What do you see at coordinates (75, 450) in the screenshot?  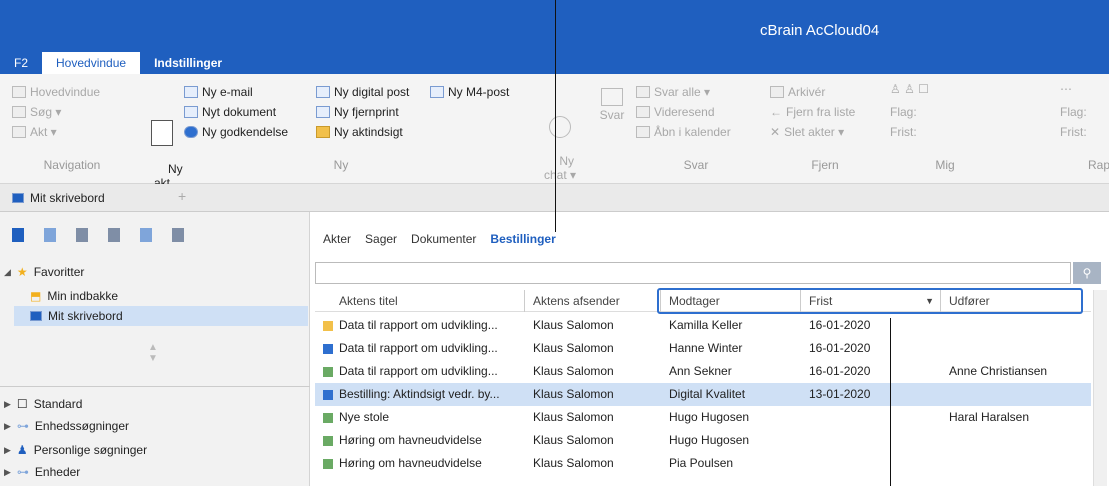 I see `tree-personal-searches: ▶ ♟ Personlige søgninger` at bounding box center [75, 450].